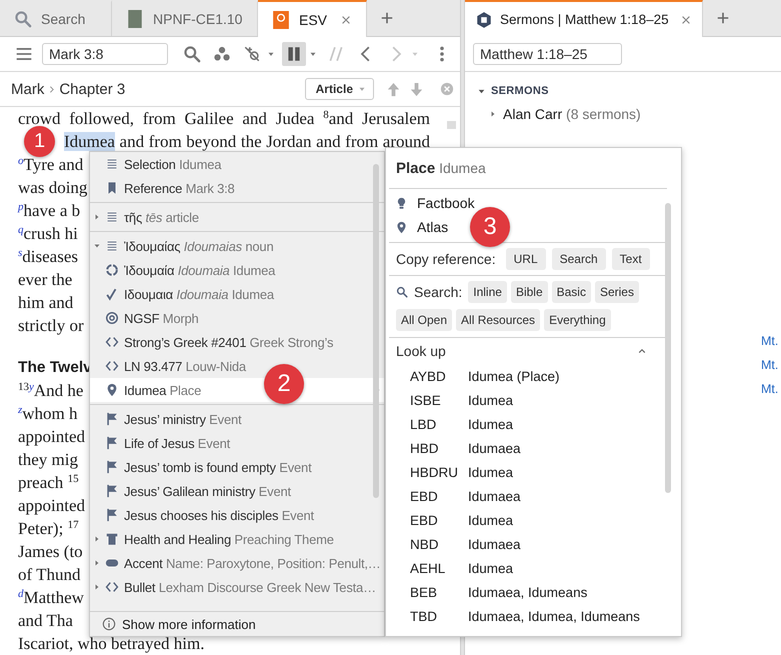 This screenshot has height=655, width=781. What do you see at coordinates (554, 616) in the screenshot?
I see `lookup-link: Idumaea, Idumea, Idumeans` at bounding box center [554, 616].